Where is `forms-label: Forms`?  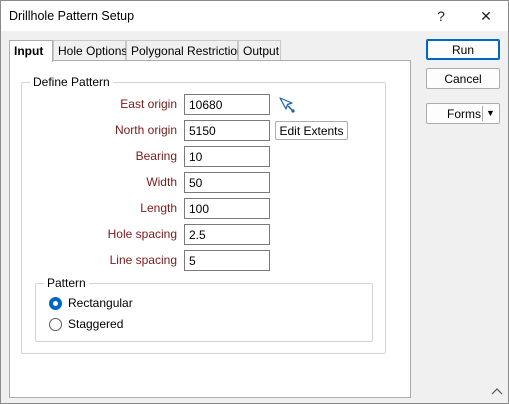 forms-label: Forms is located at coordinates (464, 113).